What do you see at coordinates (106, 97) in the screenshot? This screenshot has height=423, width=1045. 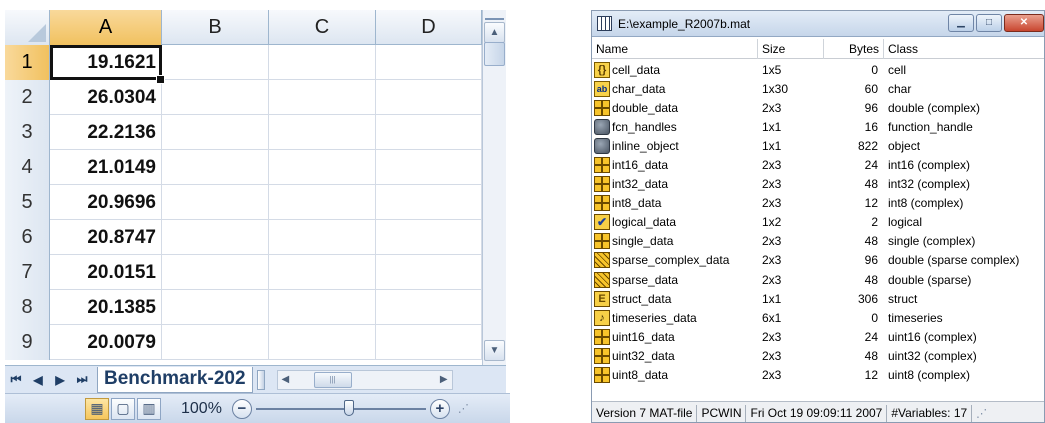 I see `cell-a2: 26.0304` at bounding box center [106, 97].